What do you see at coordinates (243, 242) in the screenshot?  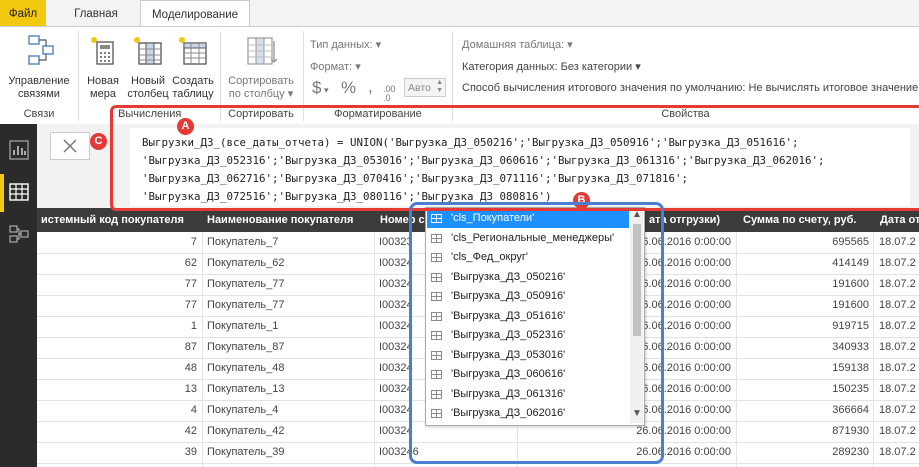 I see `cell-name: Покупатель_7` at bounding box center [243, 242].